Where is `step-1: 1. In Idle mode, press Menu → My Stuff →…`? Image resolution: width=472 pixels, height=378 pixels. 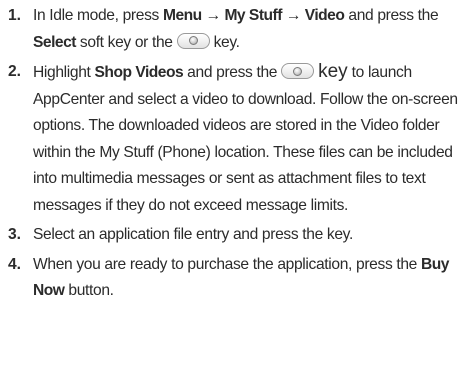
step-1: 1. In Idle mode, press Menu → My Stuff →… is located at coordinates (236, 29).